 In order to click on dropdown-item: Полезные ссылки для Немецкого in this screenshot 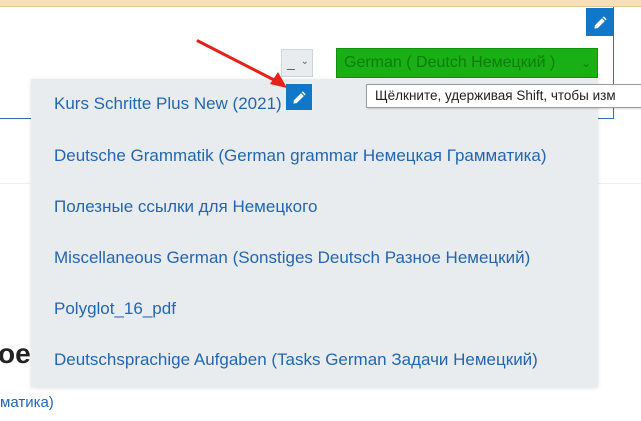, I will do `click(185, 207)`.